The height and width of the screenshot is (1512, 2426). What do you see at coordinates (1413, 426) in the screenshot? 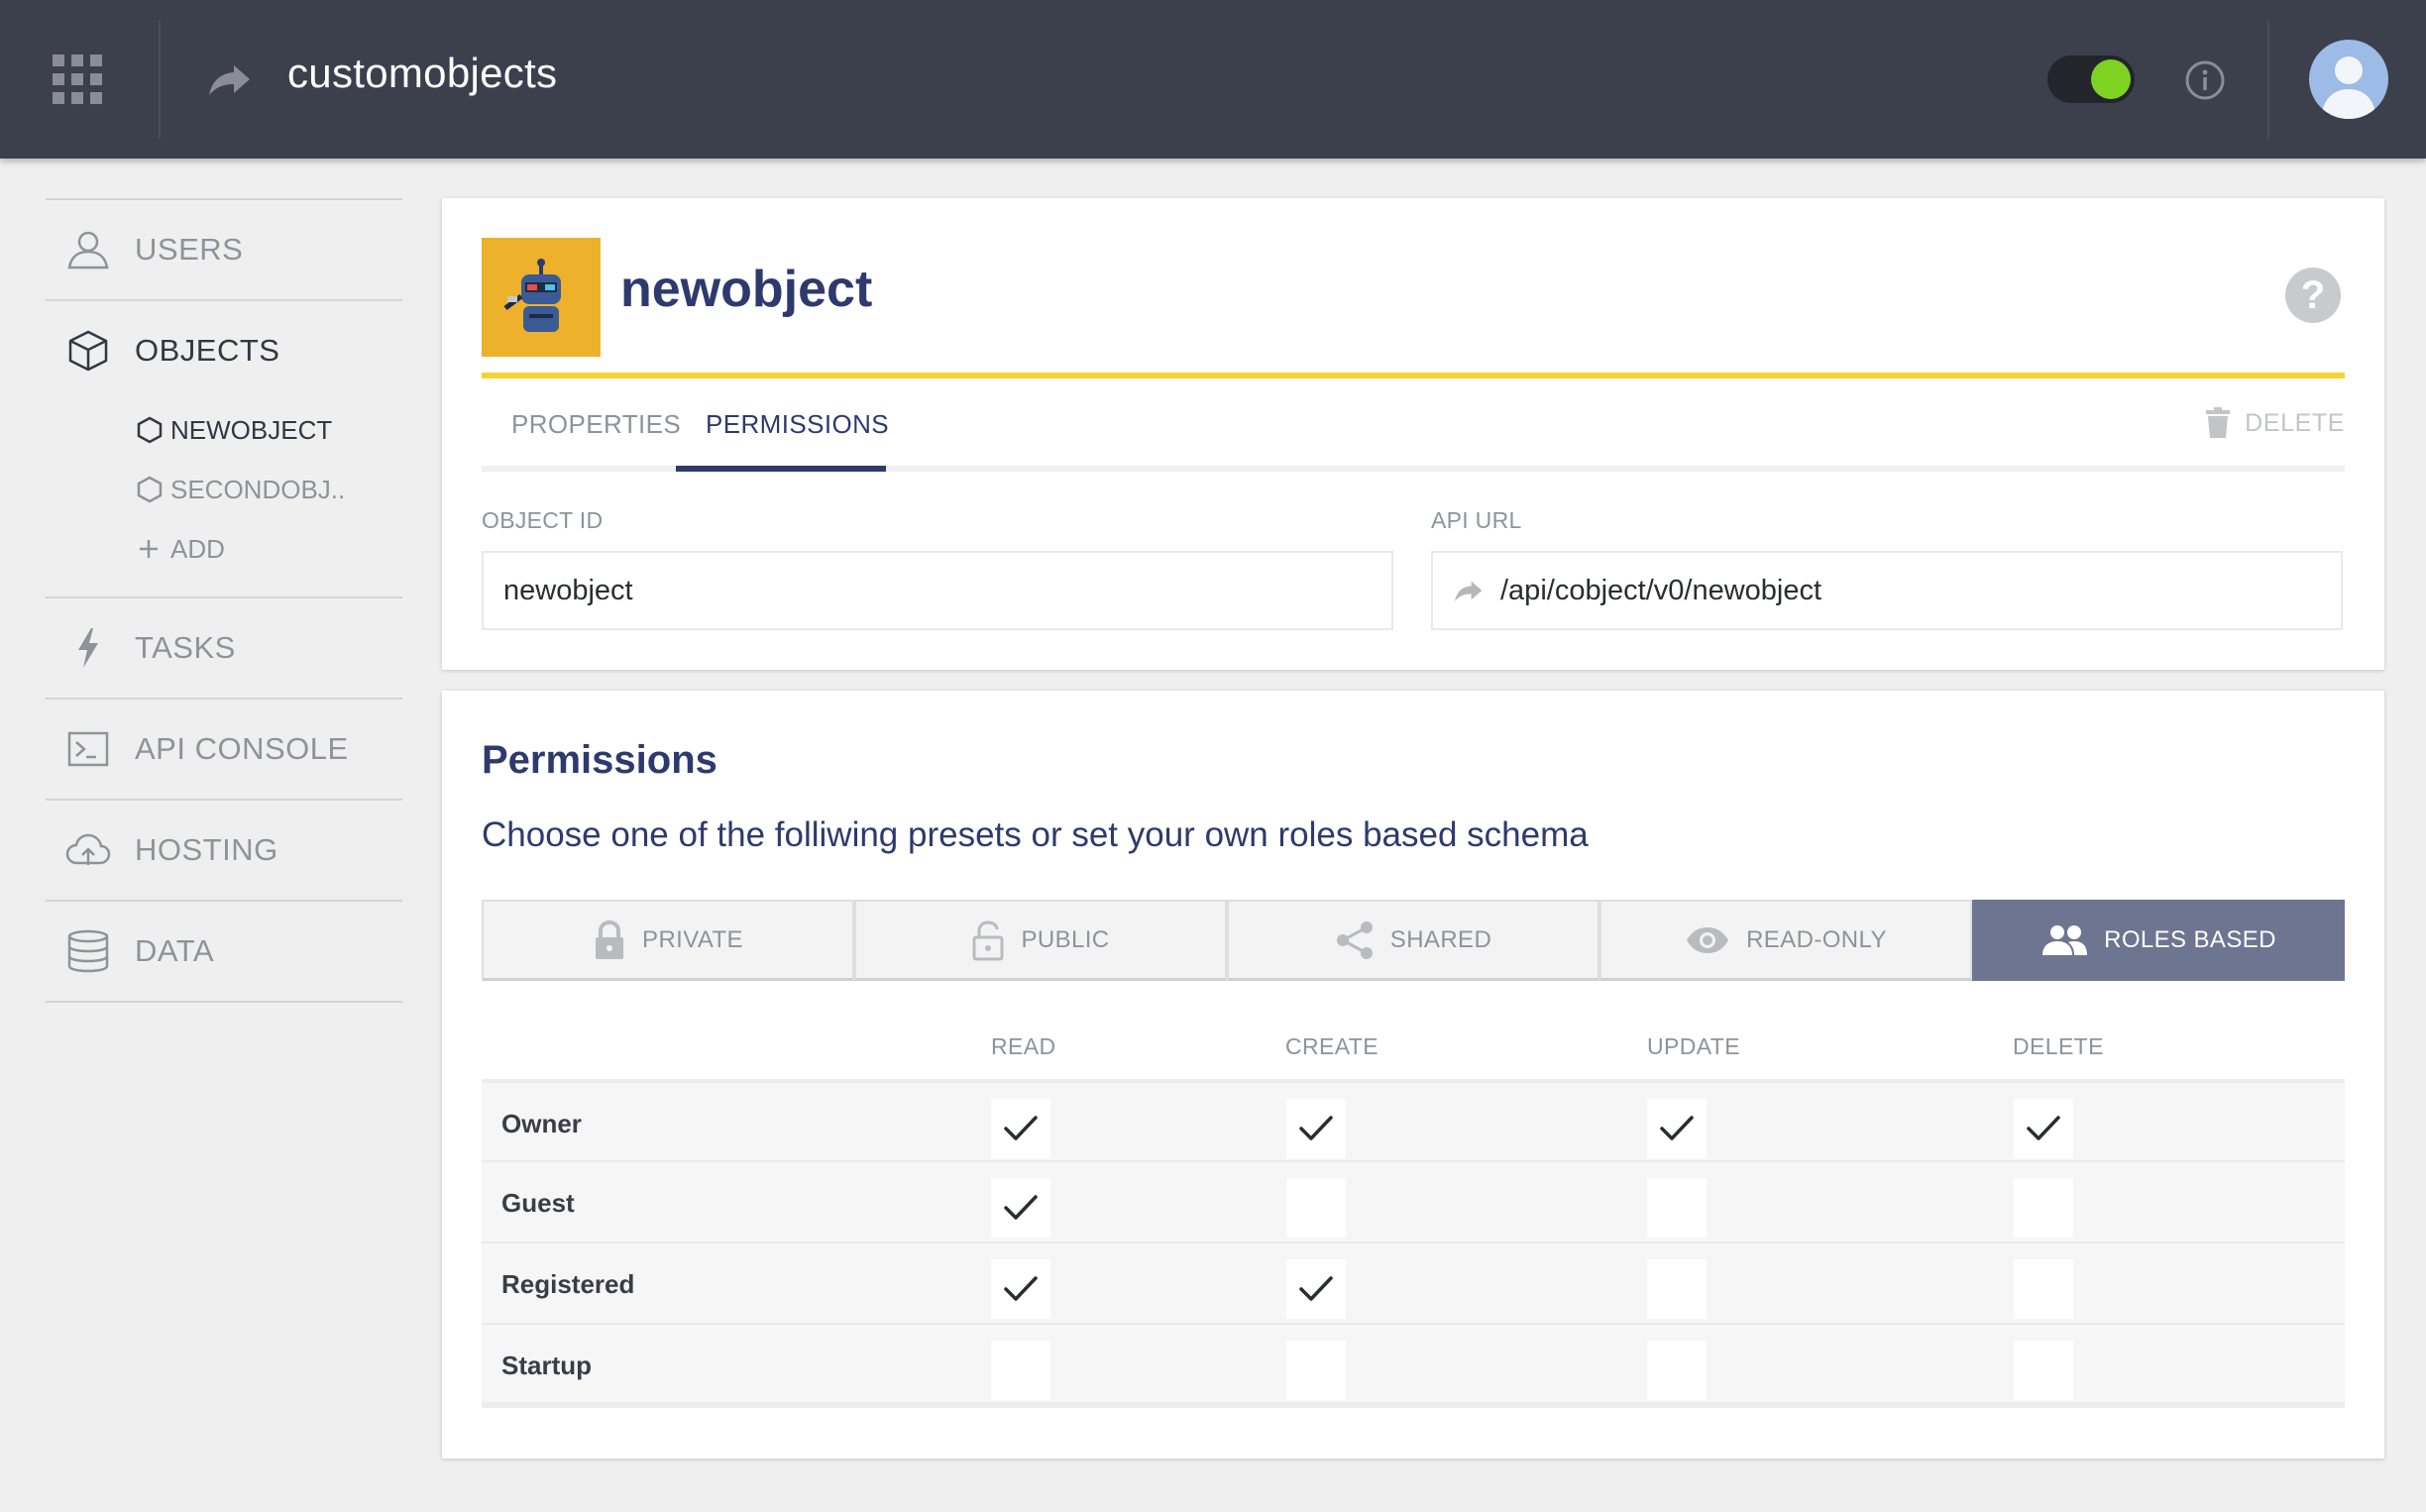
I see `object-tabs: PROPERTIES PERMISSIONS DELETE` at bounding box center [1413, 426].